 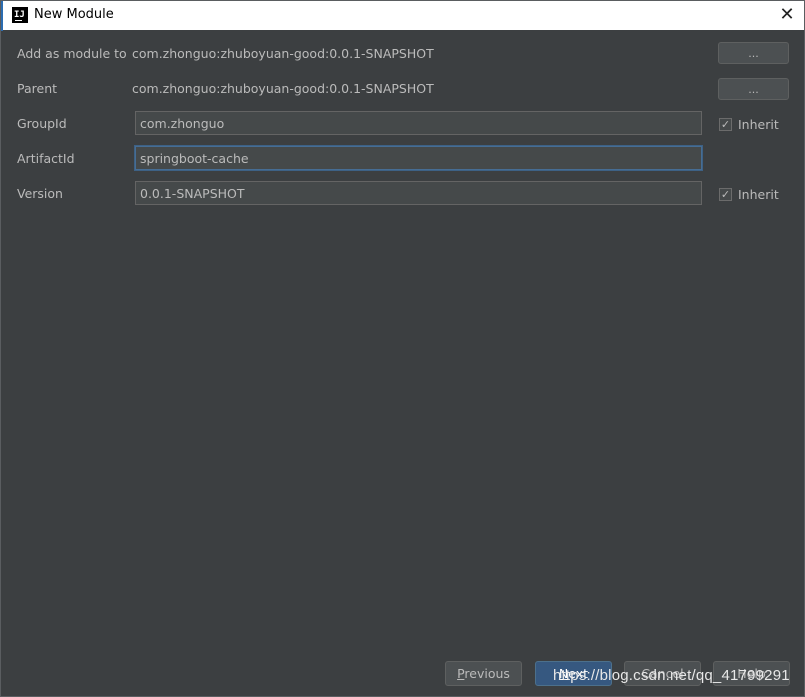 What do you see at coordinates (787, 15) in the screenshot?
I see `close-icon: ✕` at bounding box center [787, 15].